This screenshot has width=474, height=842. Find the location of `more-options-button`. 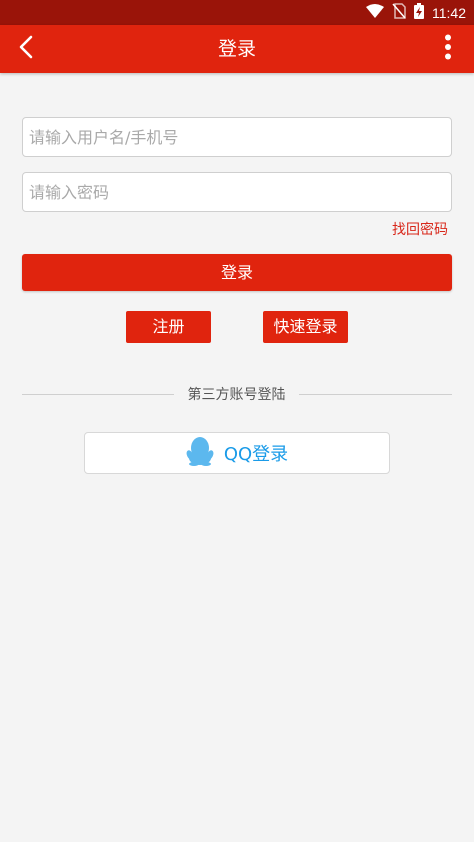

more-options-button is located at coordinates (448, 49).